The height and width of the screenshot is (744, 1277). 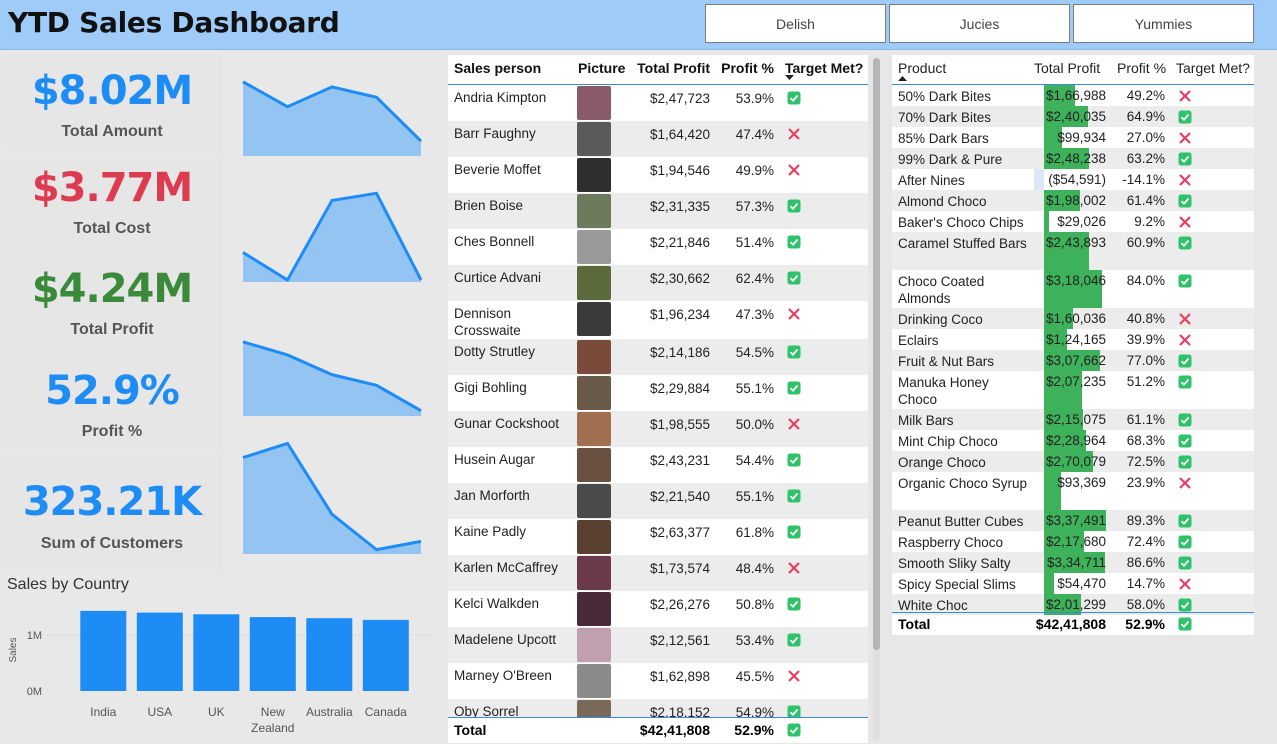 What do you see at coordinates (1073, 179) in the screenshot?
I see `table-row: After Nines ($54,591) -14.1%` at bounding box center [1073, 179].